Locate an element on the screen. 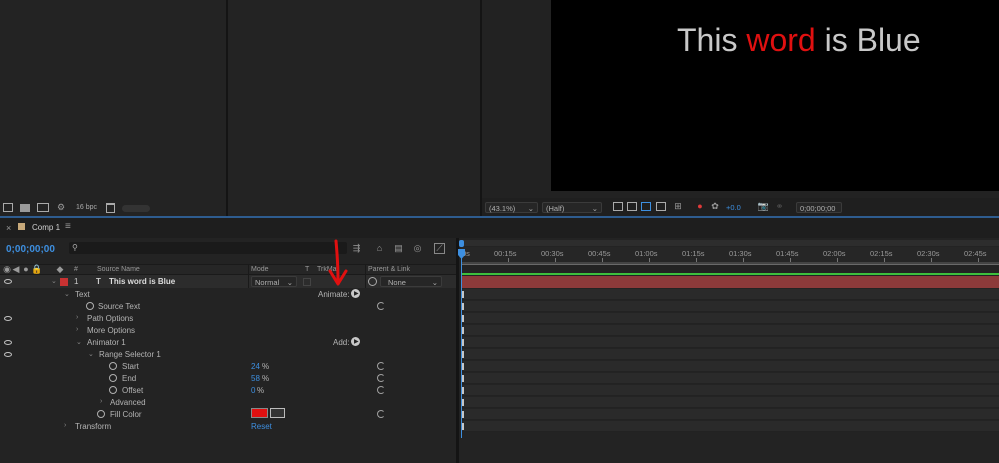 The height and width of the screenshot is (463, 999). resolution-value: (Half) is located at coordinates (555, 208).